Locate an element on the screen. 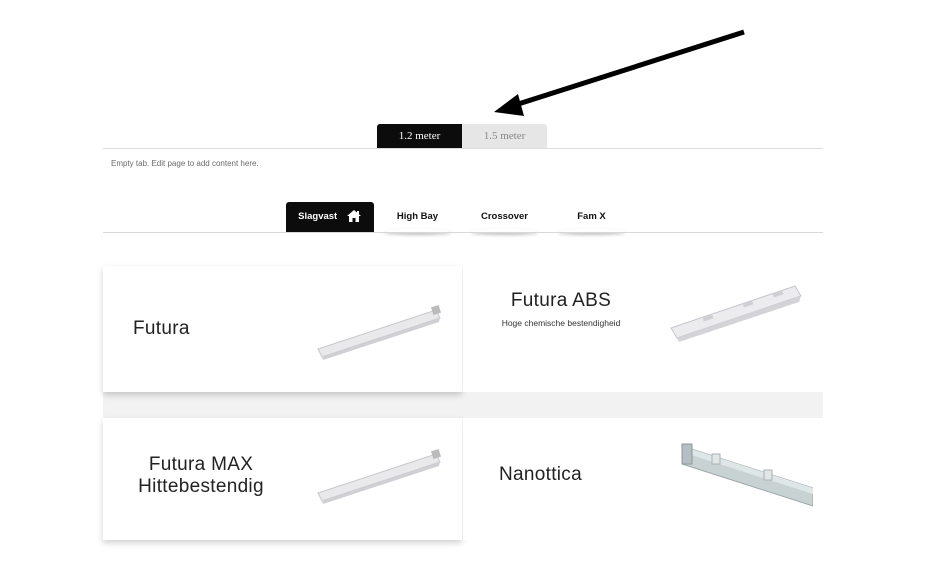  tab-slagvast: Slagvast is located at coordinates (330, 217).